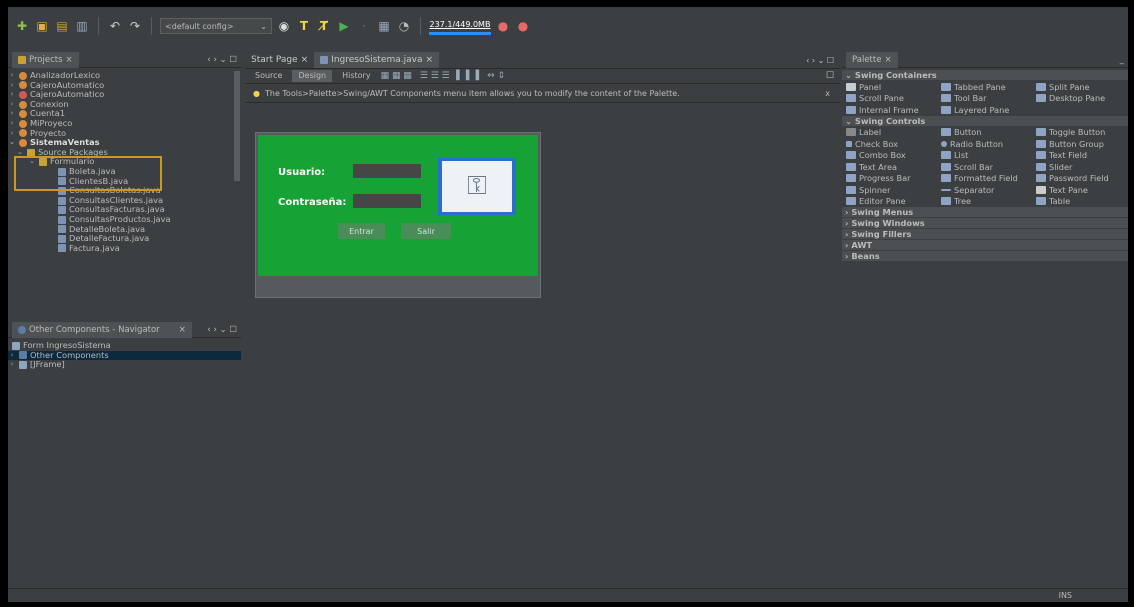  I want to click on palette-item-combo-box: Combo Box, so click(889, 156).